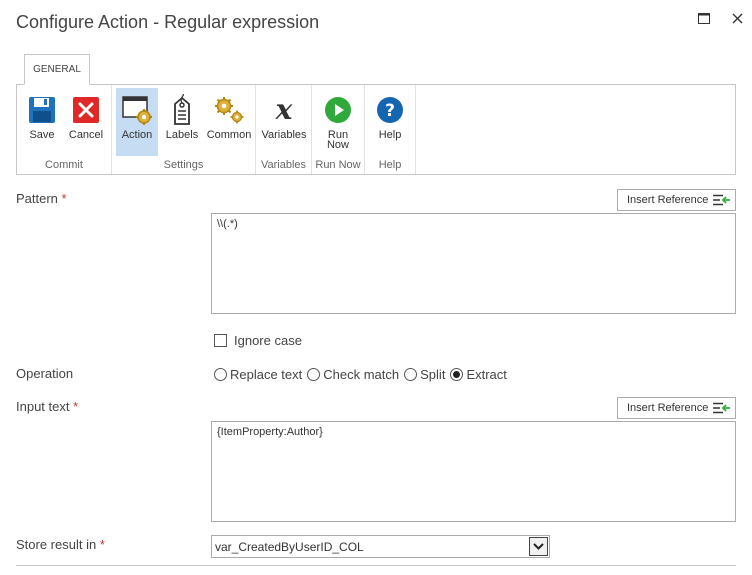 This screenshot has height=575, width=752. What do you see at coordinates (380, 546) in the screenshot?
I see `store-result-select: var_CreatedByUserID_COL` at bounding box center [380, 546].